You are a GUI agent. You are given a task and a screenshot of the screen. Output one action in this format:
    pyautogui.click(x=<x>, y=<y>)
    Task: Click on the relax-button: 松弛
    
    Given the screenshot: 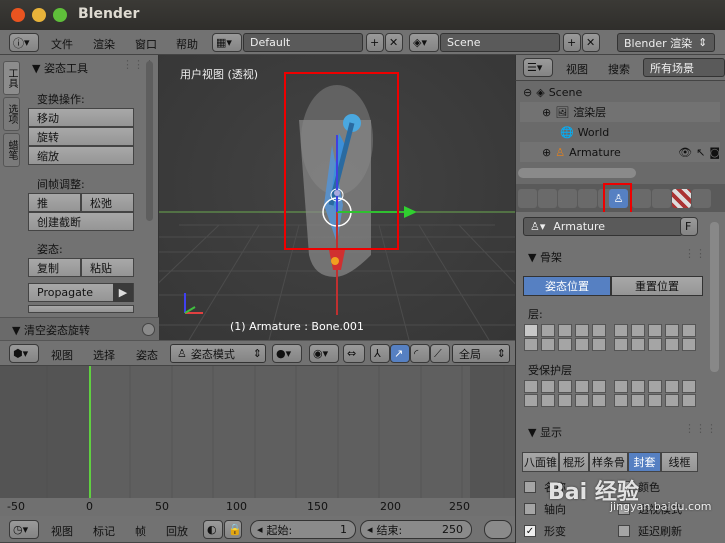 What is the action you would take?
    pyautogui.click(x=107, y=202)
    